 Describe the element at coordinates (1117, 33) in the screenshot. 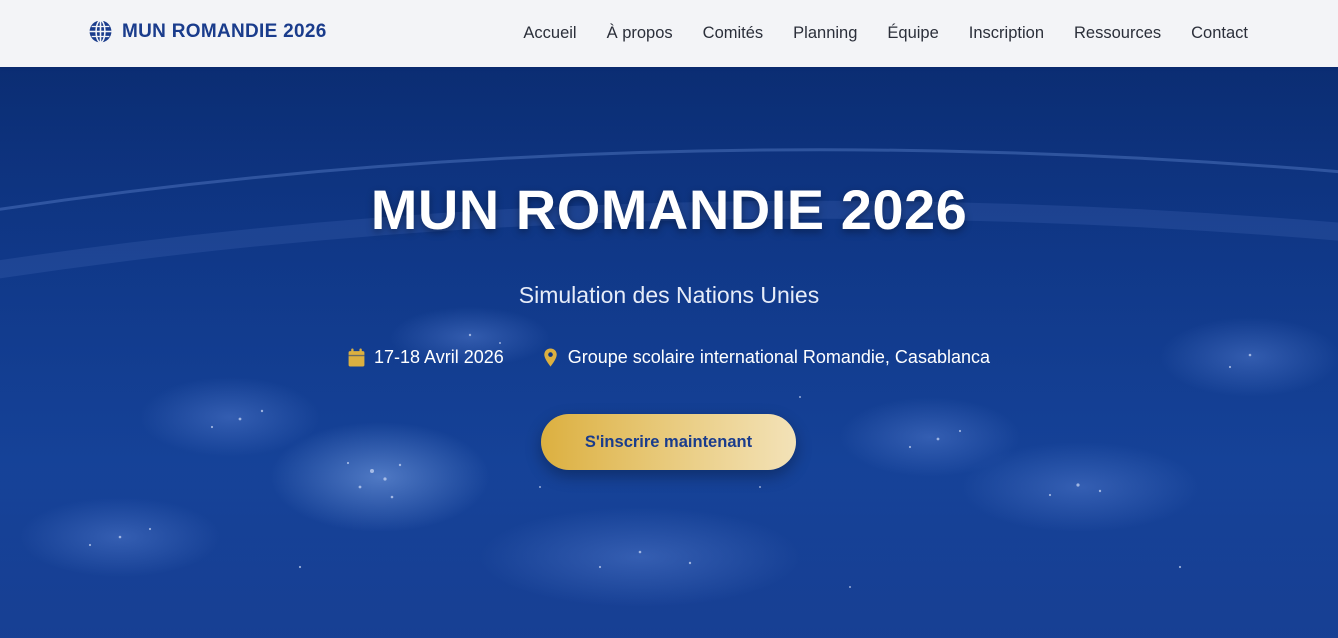

I see `nav-link-ressources: Ressources` at that location.